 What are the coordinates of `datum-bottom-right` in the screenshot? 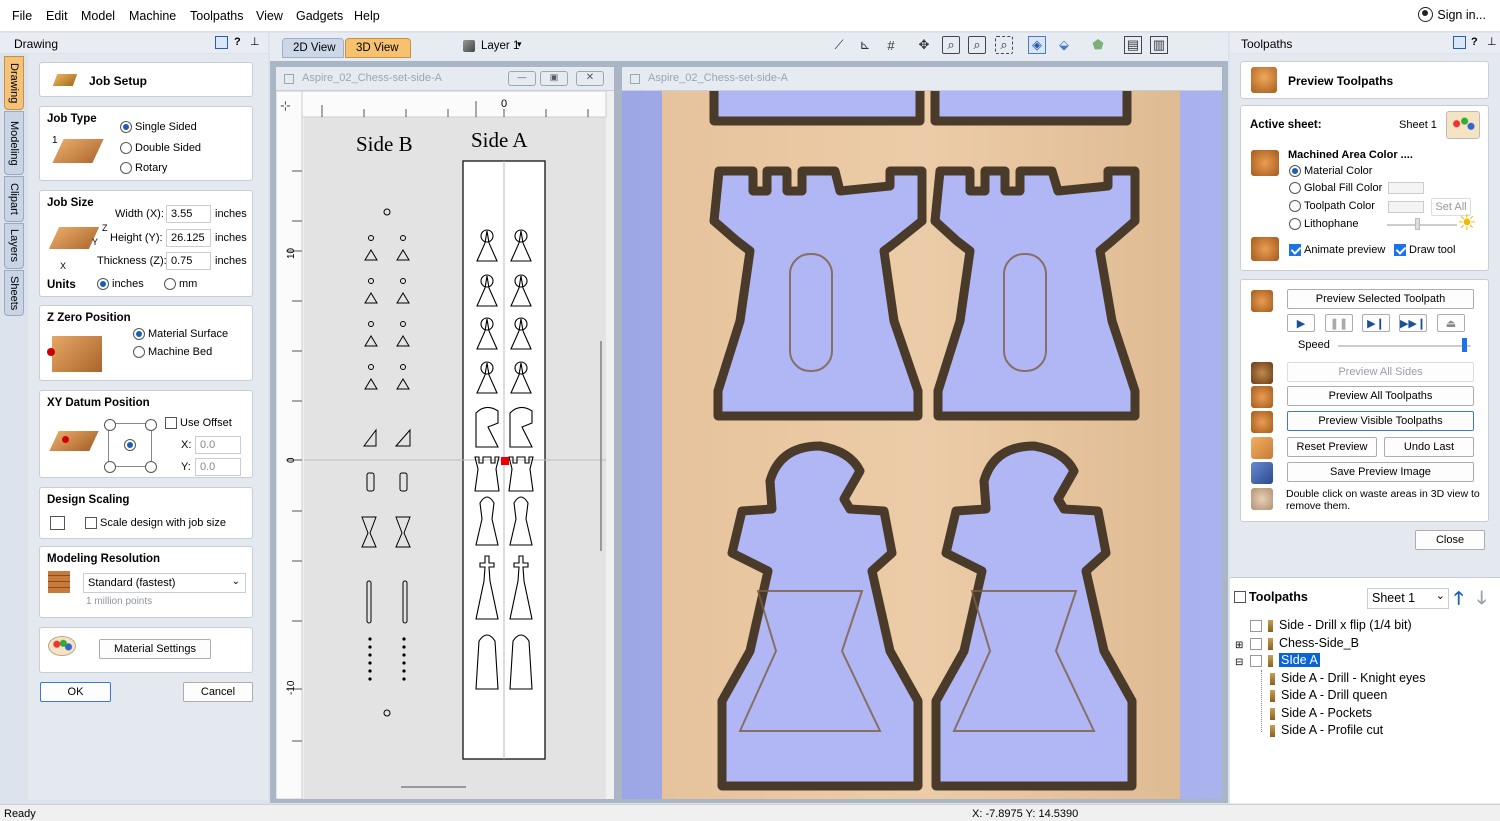 It's located at (151, 468).